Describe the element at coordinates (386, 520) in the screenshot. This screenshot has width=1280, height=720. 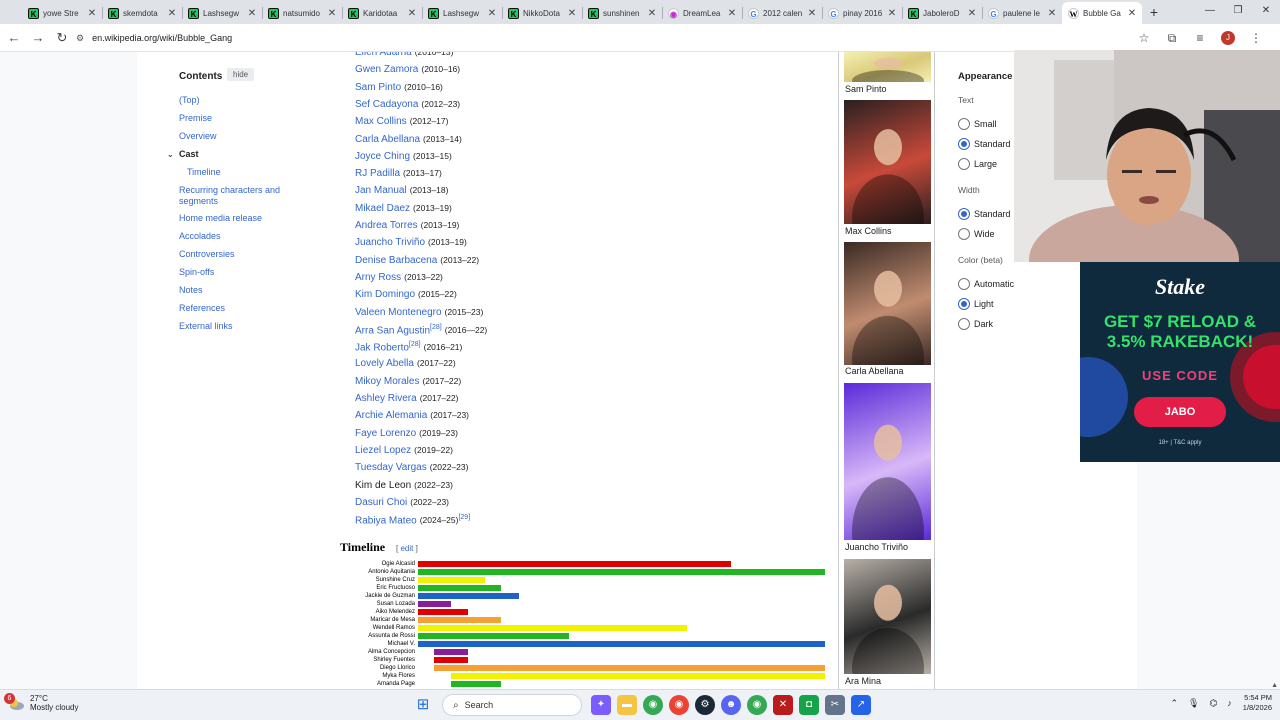
I see `cast-name-link: Rabiya Mateo` at that location.